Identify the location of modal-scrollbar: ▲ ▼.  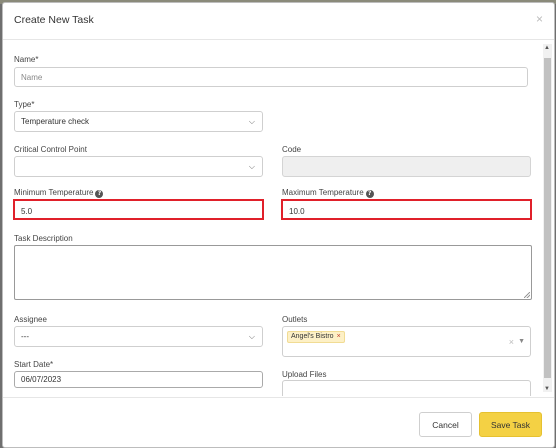
(547, 218).